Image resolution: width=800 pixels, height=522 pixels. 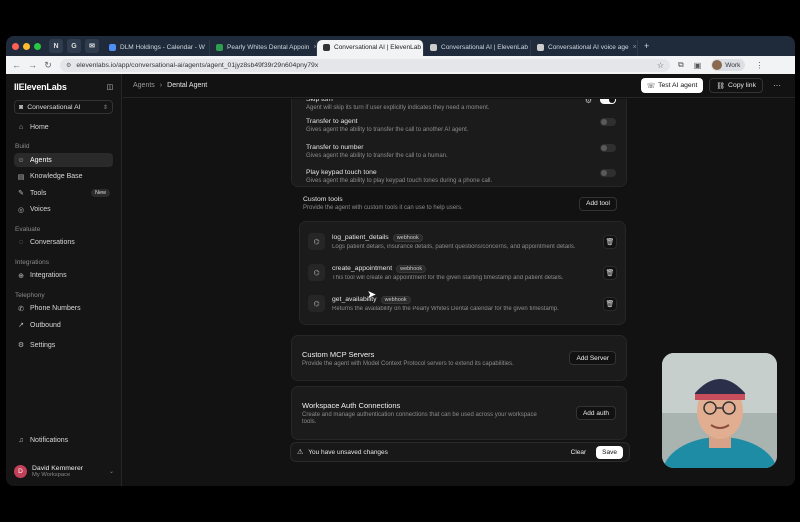 I want to click on window-controls, so click(x=26, y=46).